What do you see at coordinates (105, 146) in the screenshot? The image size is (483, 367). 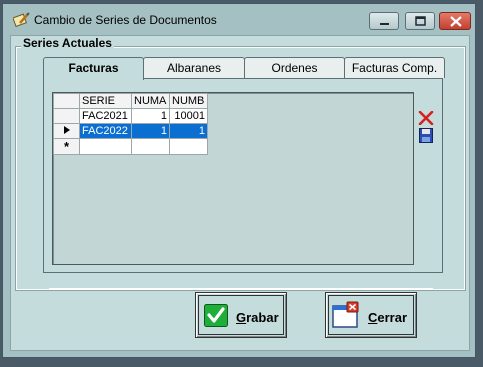 I see `new-cell-serie` at bounding box center [105, 146].